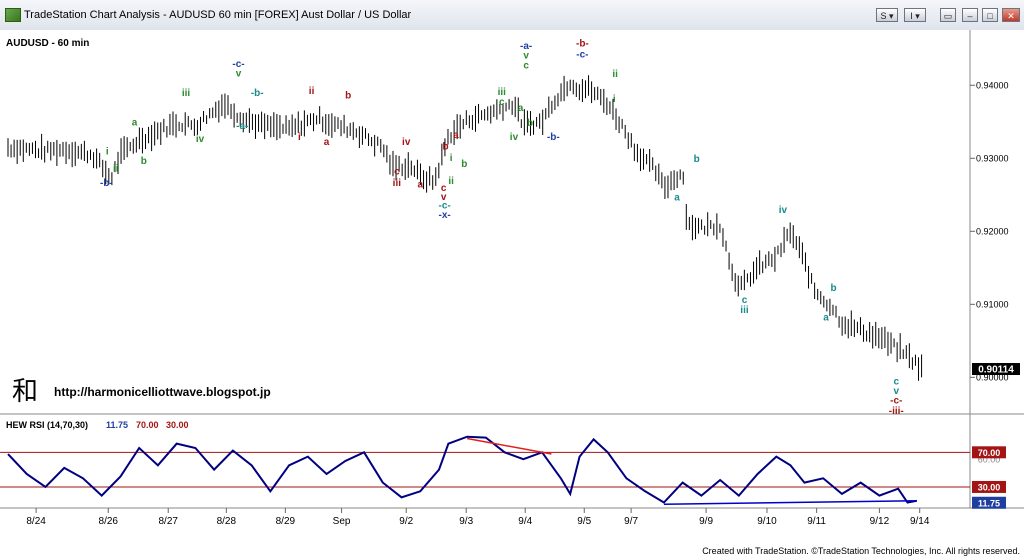  What do you see at coordinates (406, 521) in the screenshot?
I see `time-tick-label: 9/2` at bounding box center [406, 521].